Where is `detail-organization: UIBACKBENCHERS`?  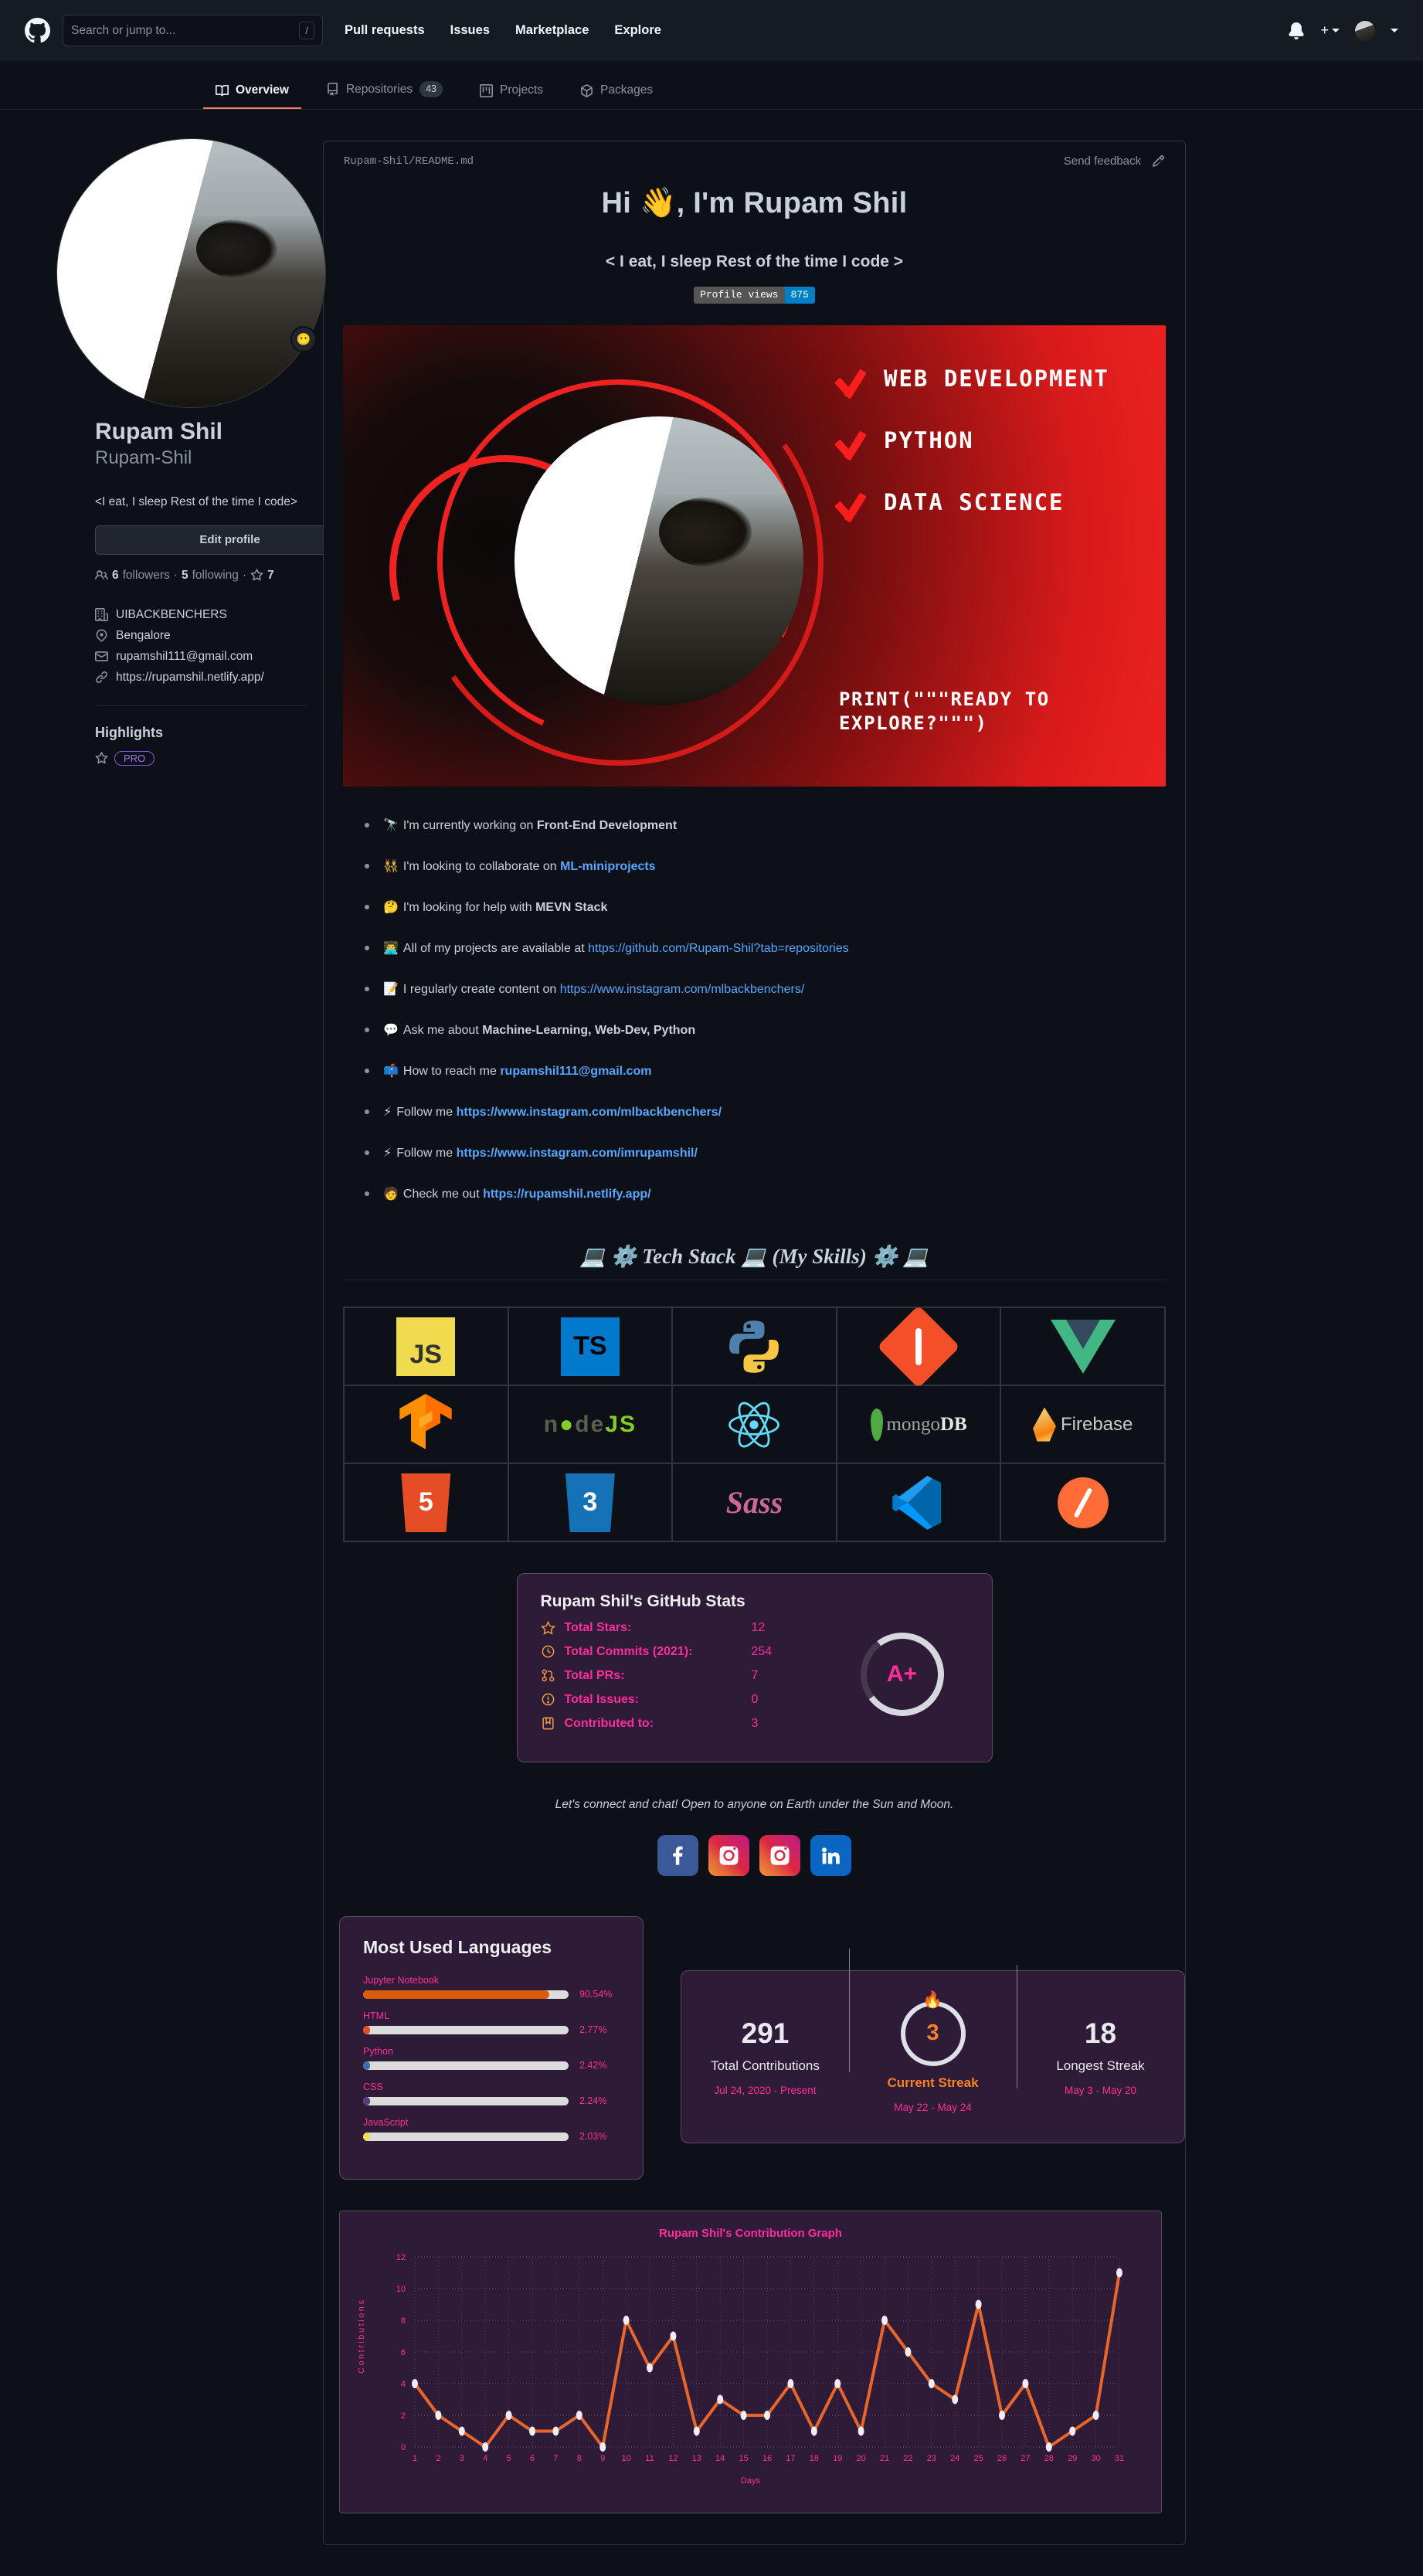
detail-organization: UIBACKBENCHERS is located at coordinates (201, 615).